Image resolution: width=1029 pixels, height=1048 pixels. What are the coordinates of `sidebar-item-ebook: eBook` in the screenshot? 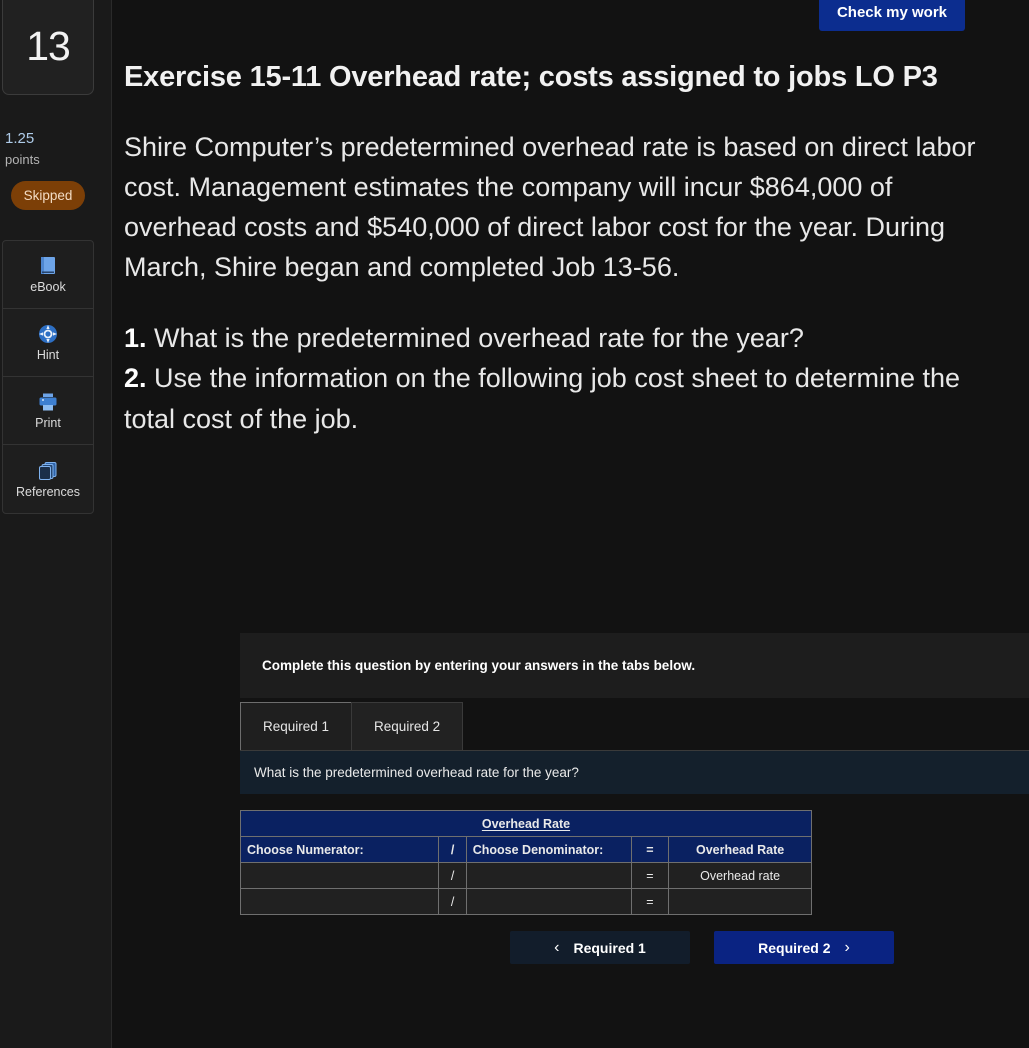 It's located at (48, 275).